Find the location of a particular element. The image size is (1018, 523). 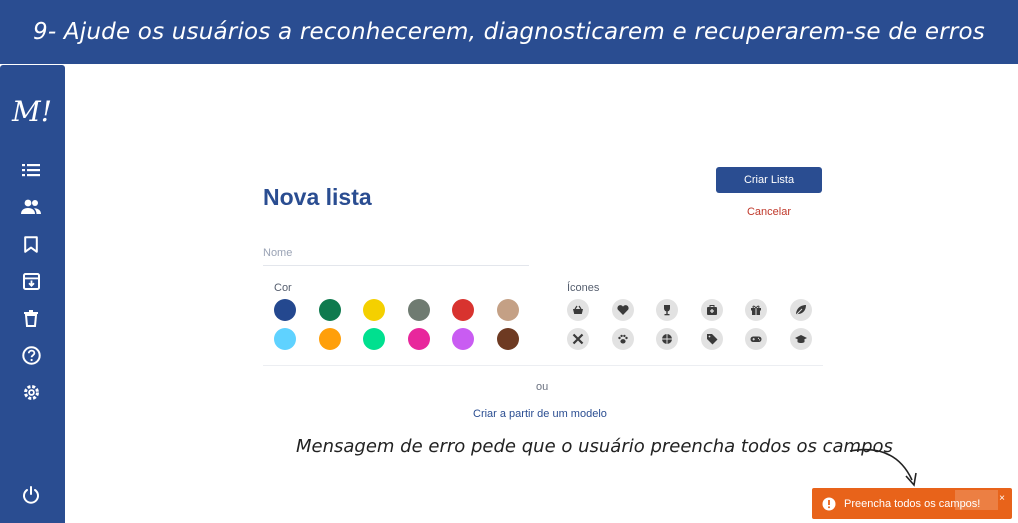

graduation-cap-icon is located at coordinates (800, 339).